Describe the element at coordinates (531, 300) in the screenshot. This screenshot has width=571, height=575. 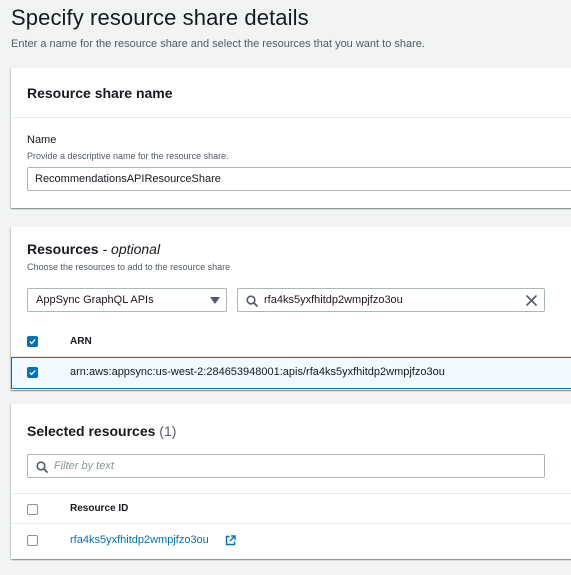
I see `clear-icon` at that location.